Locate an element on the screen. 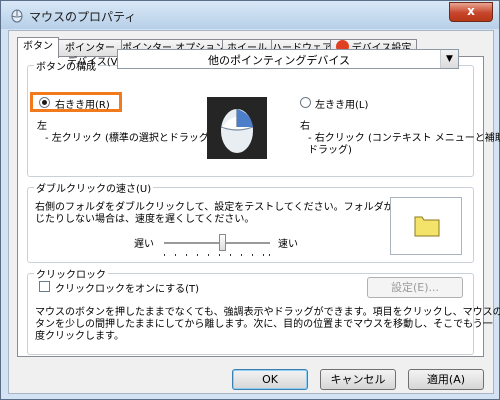 The image size is (500, 400). double-click-desc-2: じたりしない場合は、速度を遅くしてください。 is located at coordinates (145, 219).